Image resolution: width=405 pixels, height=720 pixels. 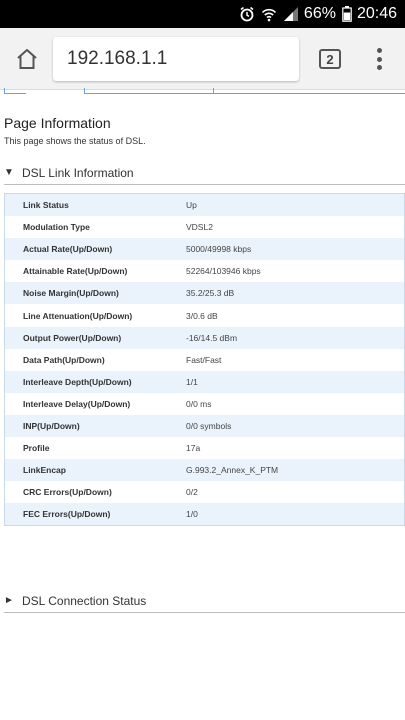 I want to click on overflow-menu-button, so click(x=379, y=59).